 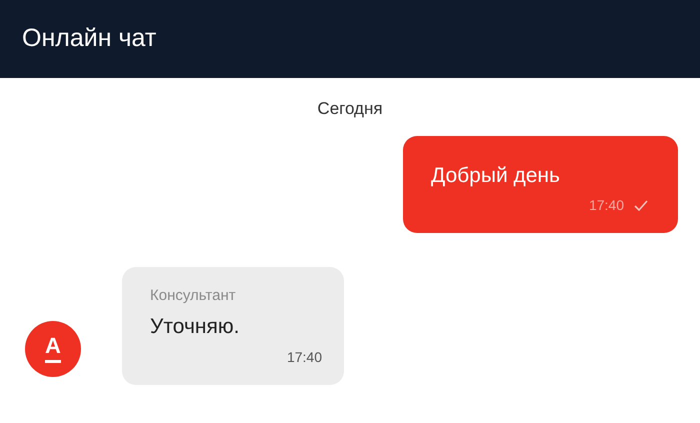 What do you see at coordinates (195, 327) in the screenshot?
I see `message-text: Уточняю.` at bounding box center [195, 327].